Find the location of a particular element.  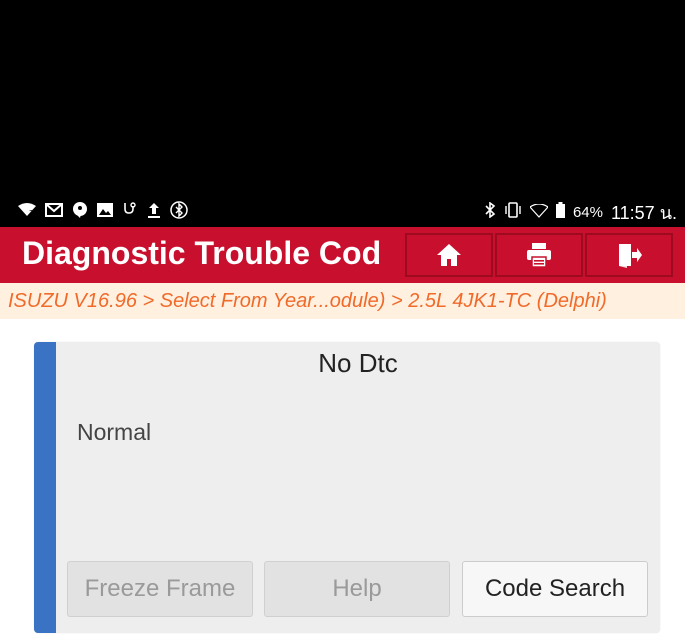

bluetooth-icon is located at coordinates (490, 211).